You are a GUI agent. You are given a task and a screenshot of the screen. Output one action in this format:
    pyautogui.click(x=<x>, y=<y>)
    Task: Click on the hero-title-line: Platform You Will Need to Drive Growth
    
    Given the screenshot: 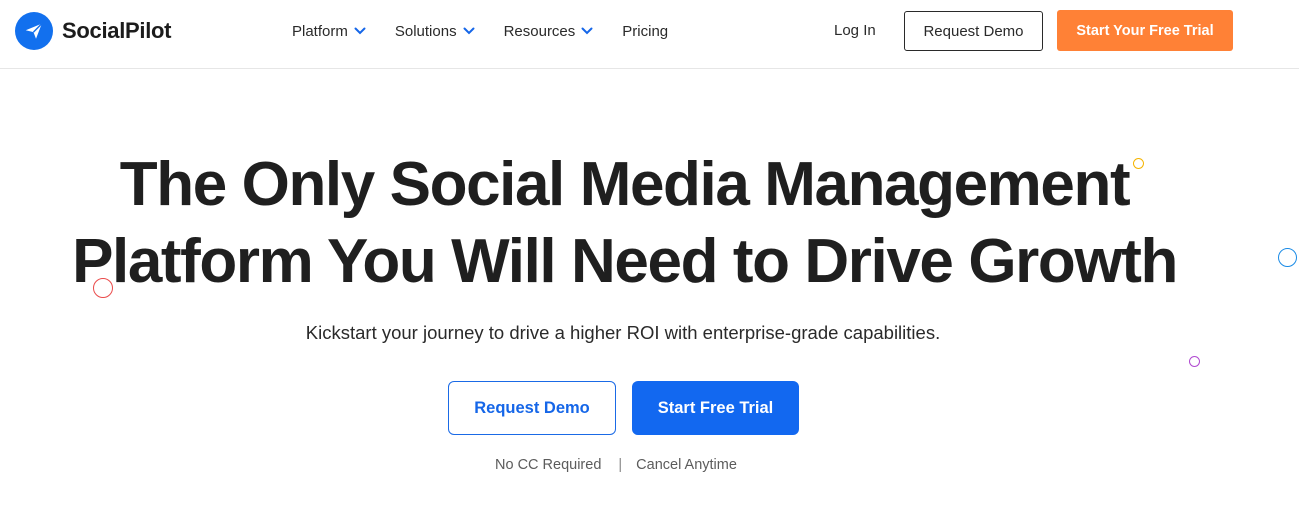 What is the action you would take?
    pyautogui.click(x=625, y=261)
    